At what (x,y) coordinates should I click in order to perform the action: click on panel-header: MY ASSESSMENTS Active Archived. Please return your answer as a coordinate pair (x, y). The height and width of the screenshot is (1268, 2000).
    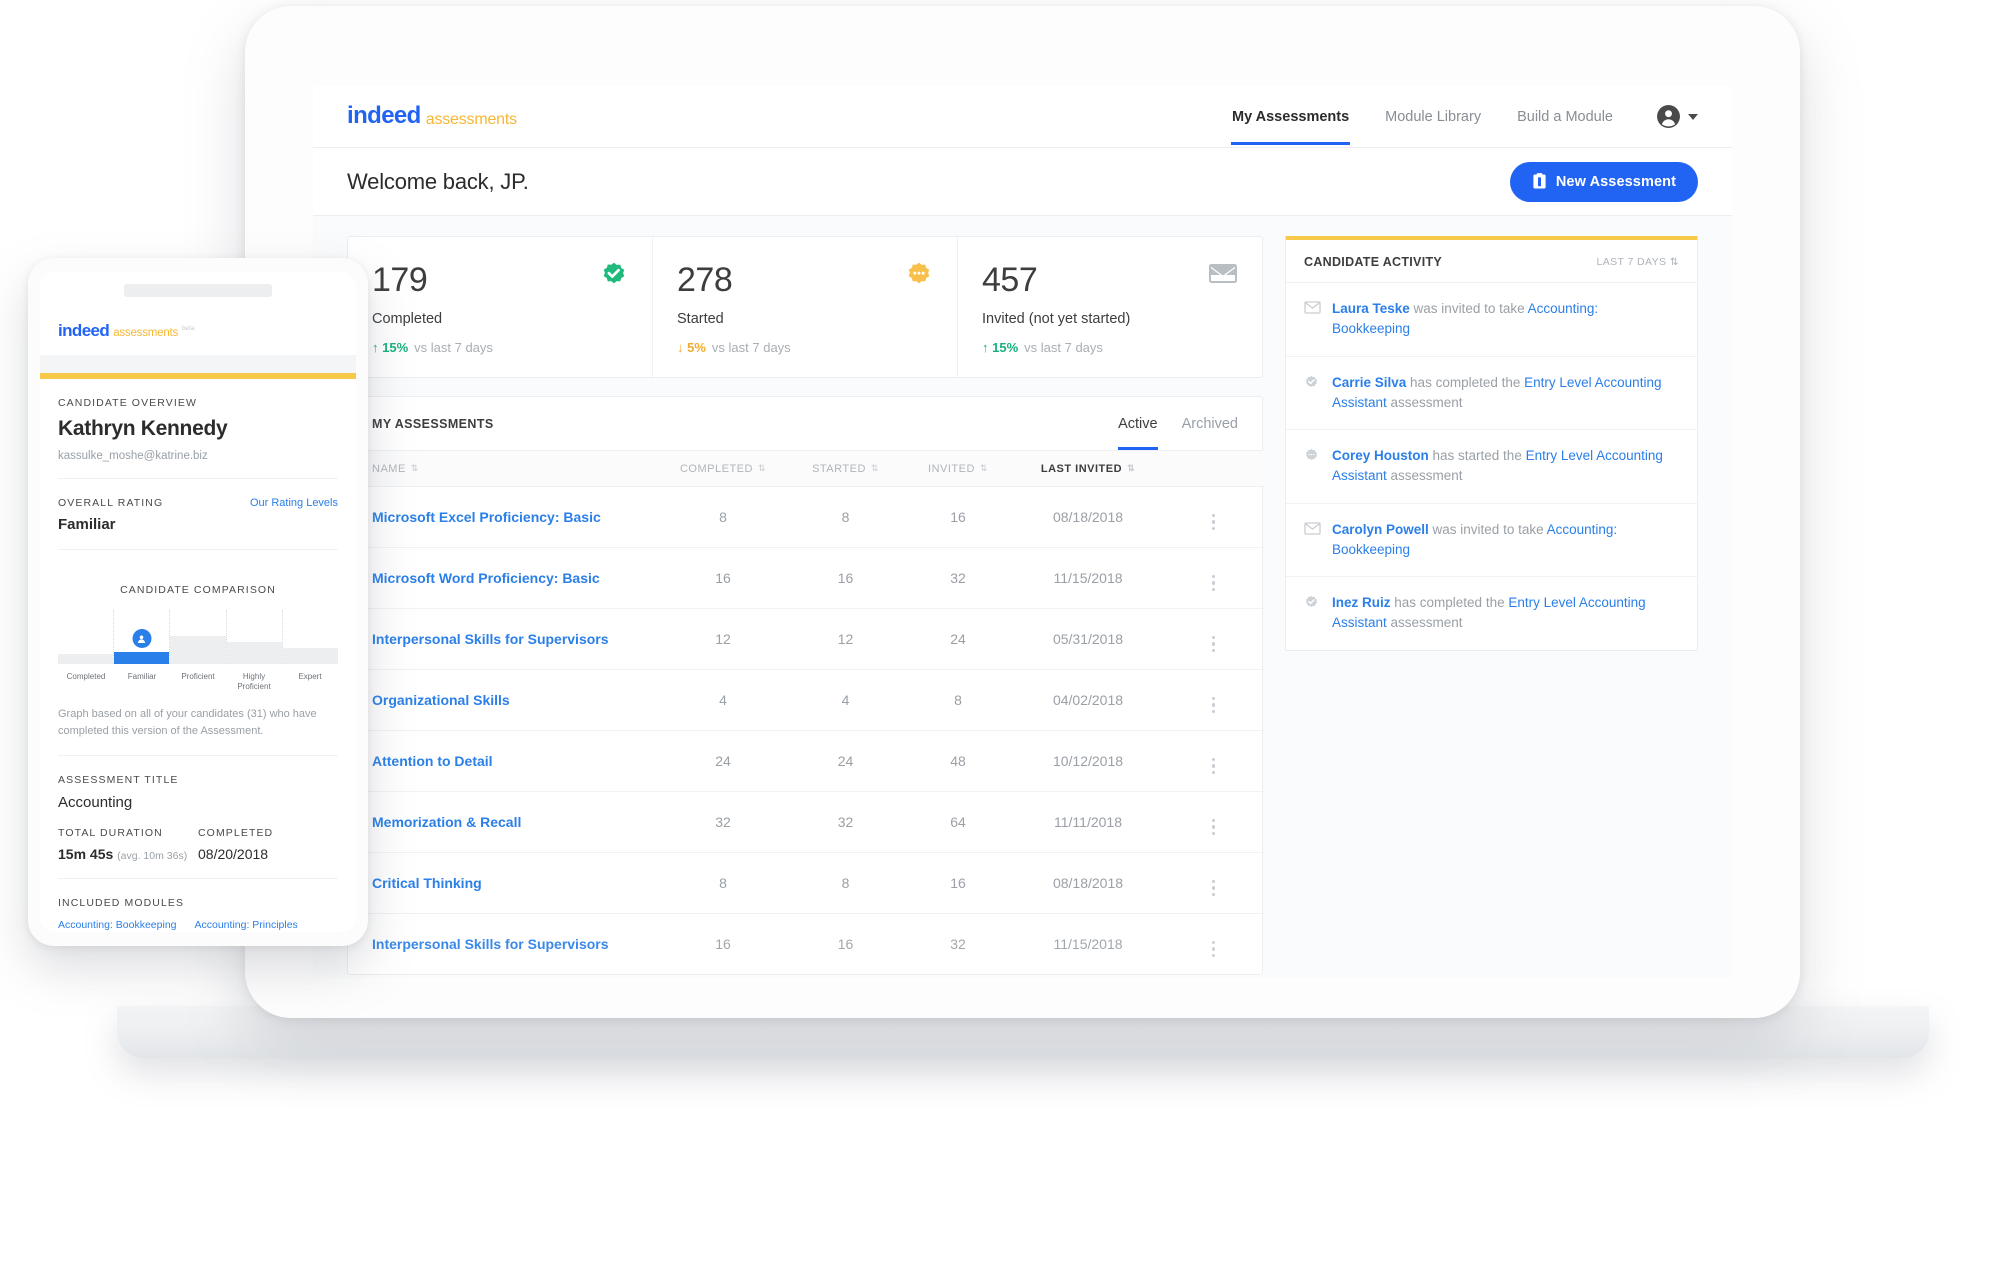
    Looking at the image, I should click on (805, 424).